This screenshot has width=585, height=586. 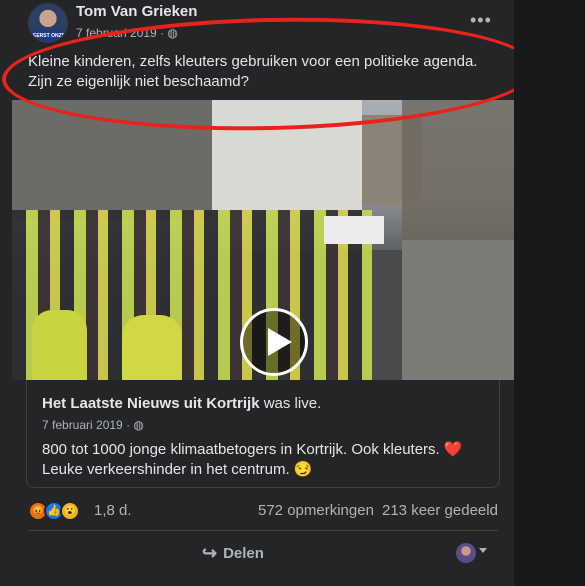 What do you see at coordinates (466, 553) in the screenshot?
I see `viewer-avatar` at bounding box center [466, 553].